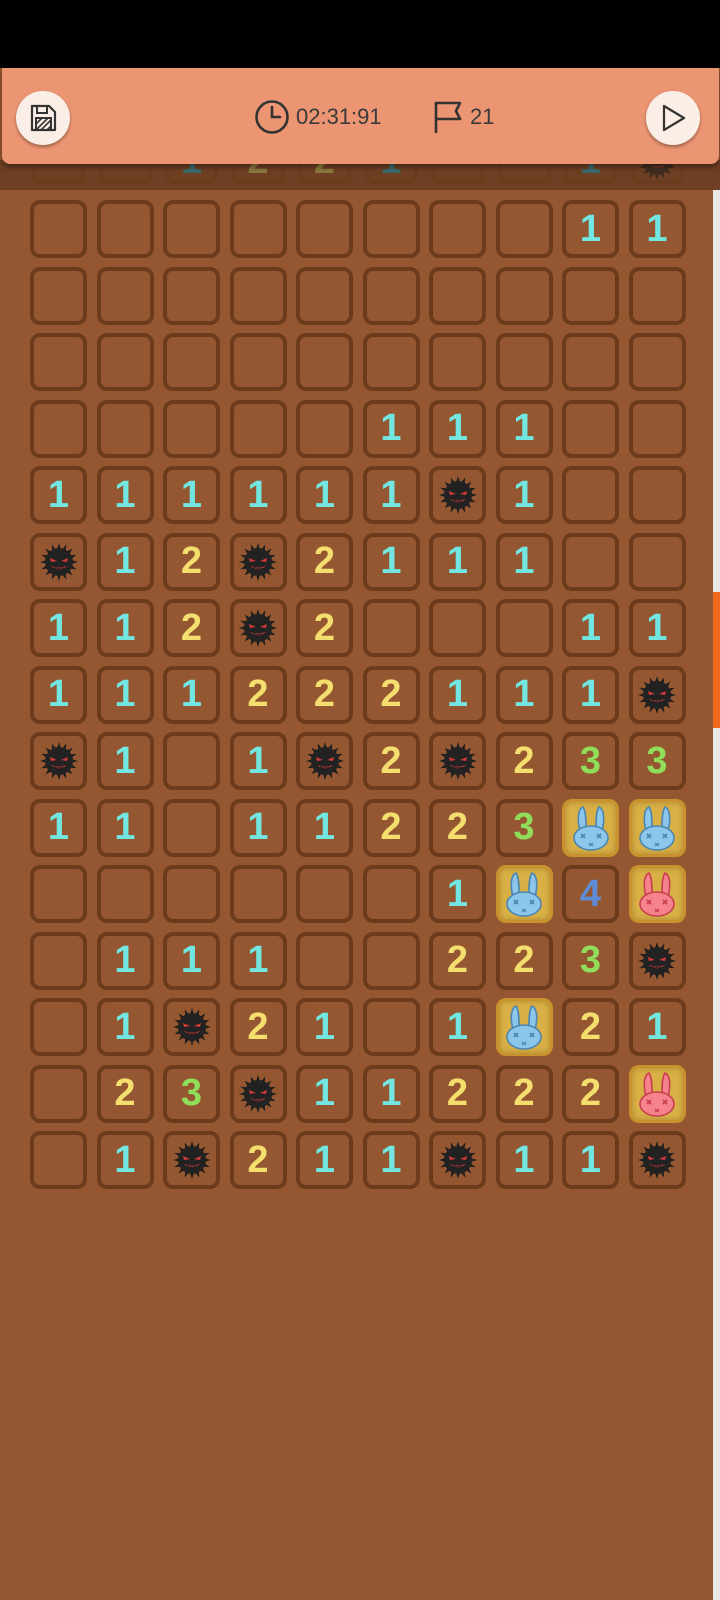 This screenshot has height=1600, width=720. What do you see at coordinates (716, 660) in the screenshot?
I see `scrollbar-thumb` at bounding box center [716, 660].